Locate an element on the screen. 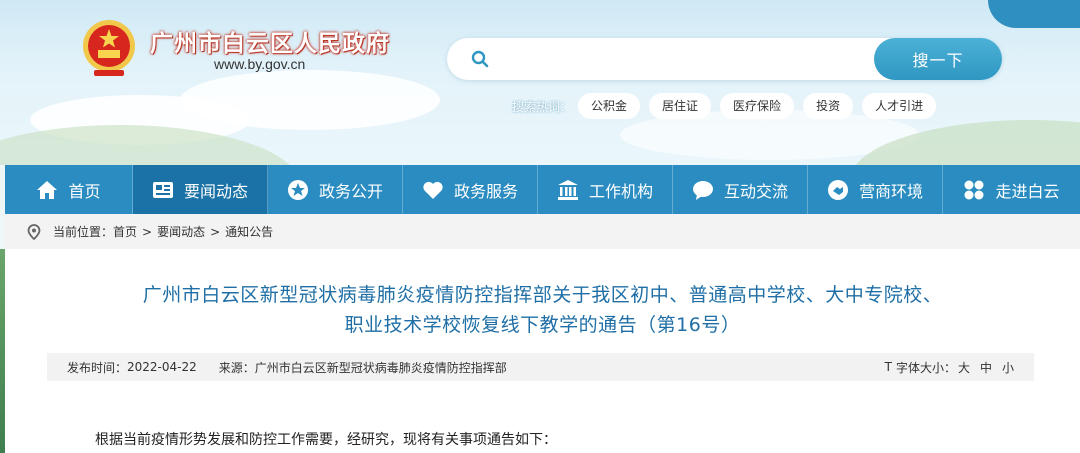  hot-words: 搜索热词： 公积金 居住证 医疗保险 投资 人才引进 is located at coordinates (728, 106).